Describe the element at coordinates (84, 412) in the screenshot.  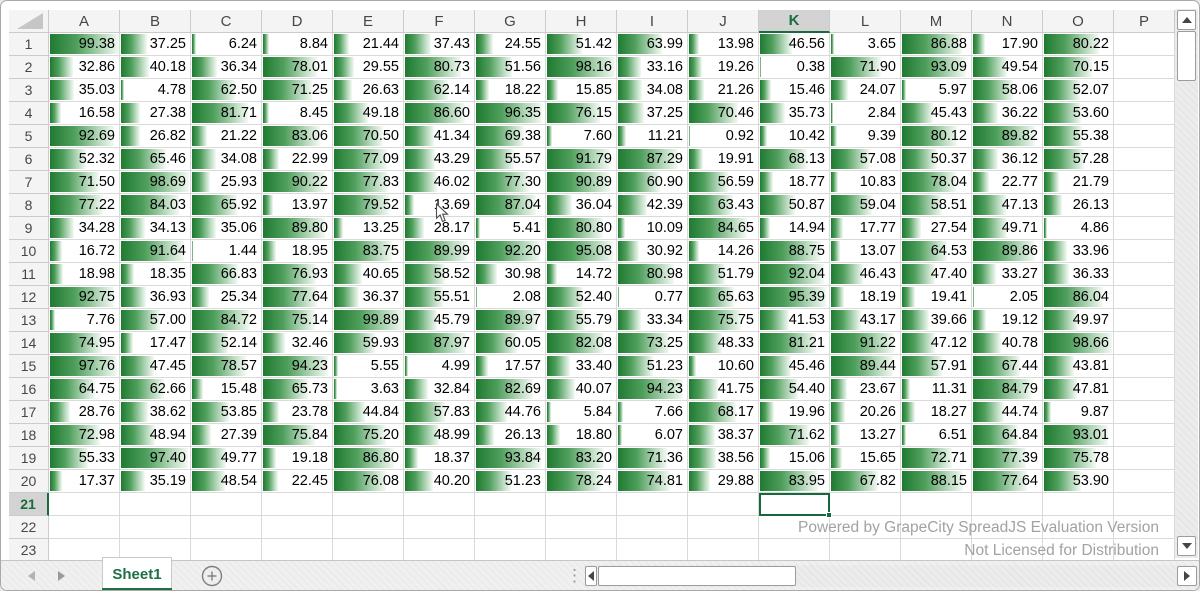
I see `cell-A17: 28.76` at that location.